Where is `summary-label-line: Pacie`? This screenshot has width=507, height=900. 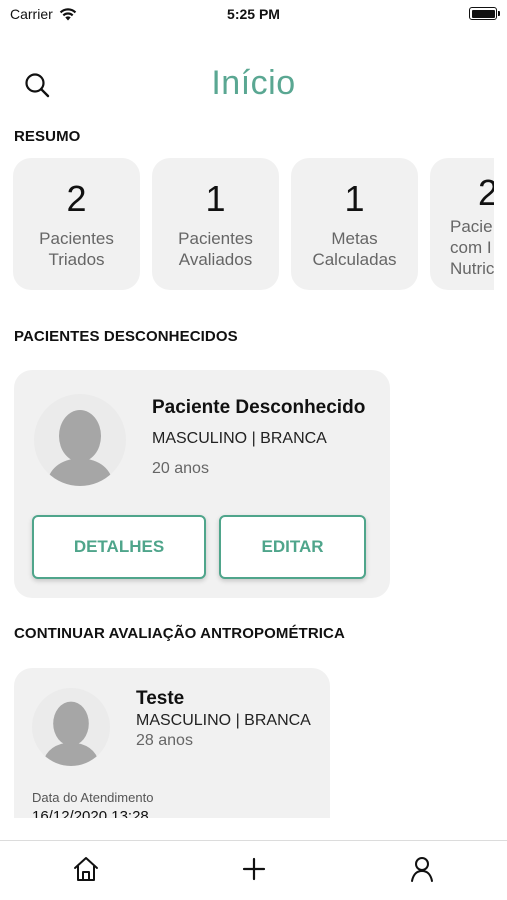
summary-label-line: Pacie is located at coordinates (471, 226).